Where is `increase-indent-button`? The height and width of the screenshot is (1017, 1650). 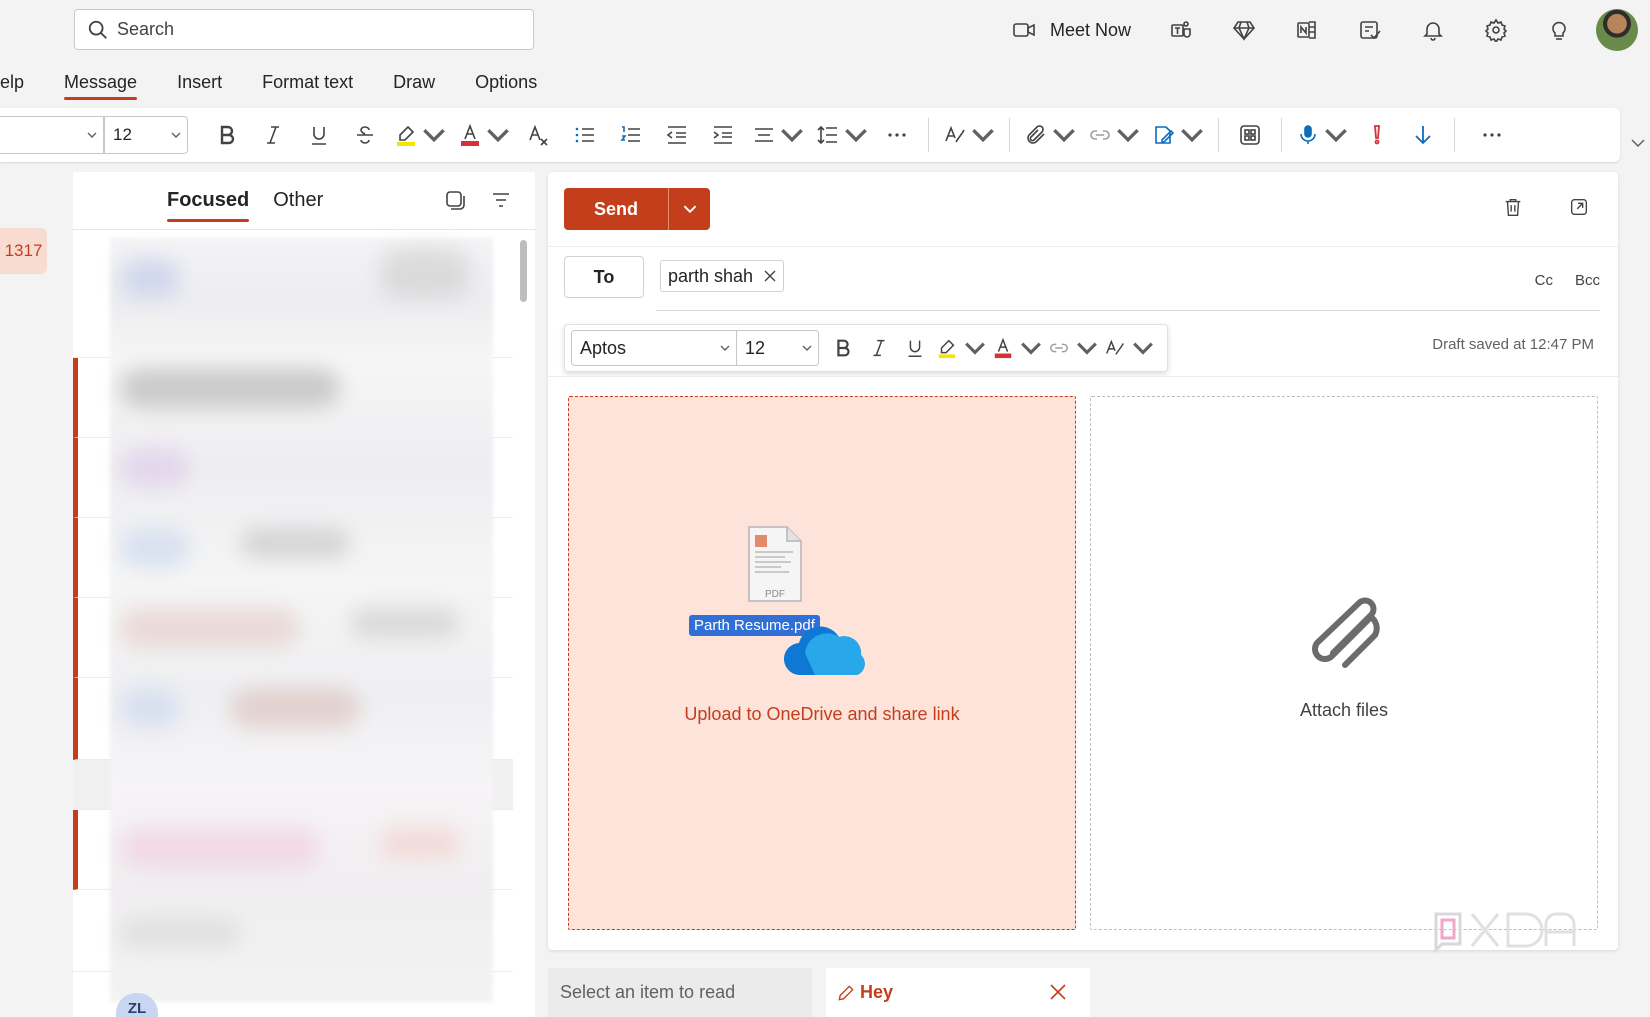 increase-indent-button is located at coordinates (723, 135).